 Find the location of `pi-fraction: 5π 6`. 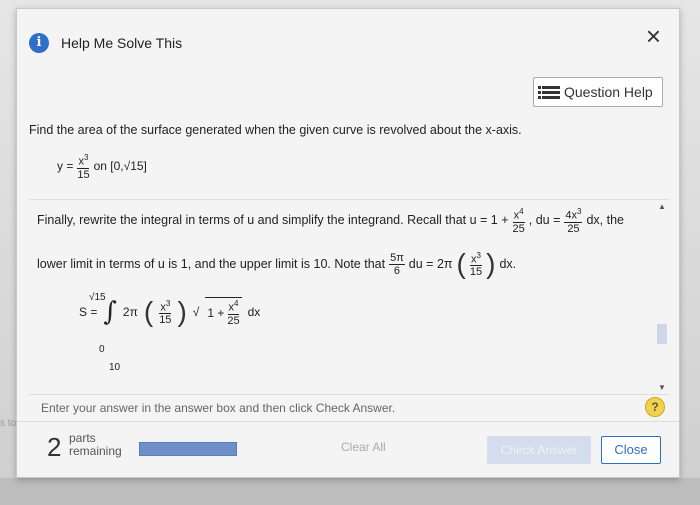

pi-fraction: 5π 6 is located at coordinates (397, 264).